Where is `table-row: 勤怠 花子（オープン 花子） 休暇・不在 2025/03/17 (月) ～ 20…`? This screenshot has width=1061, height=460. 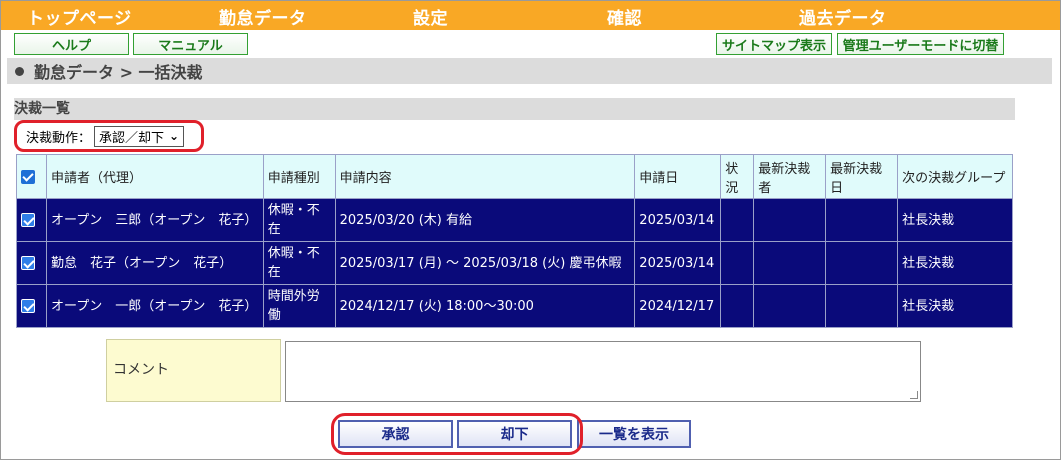
table-row: 勤怠 花子（オープン 花子） 休暇・不在 2025/03/17 (月) ～ 20… is located at coordinates (514, 263).